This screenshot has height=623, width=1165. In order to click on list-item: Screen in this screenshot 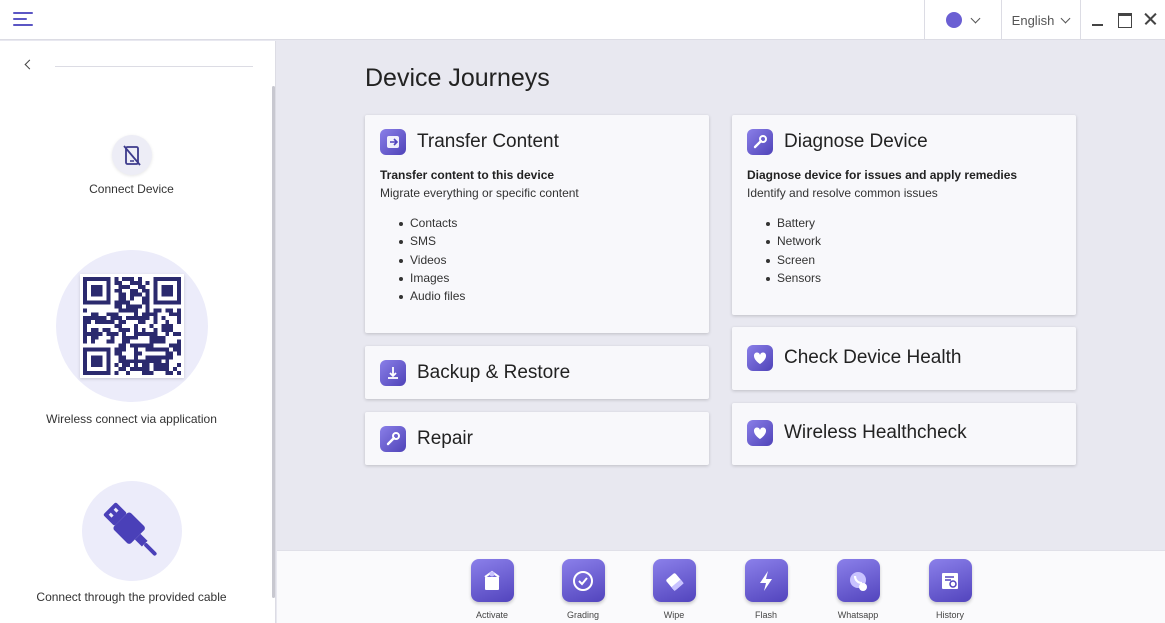, I will do `click(793, 262)`.